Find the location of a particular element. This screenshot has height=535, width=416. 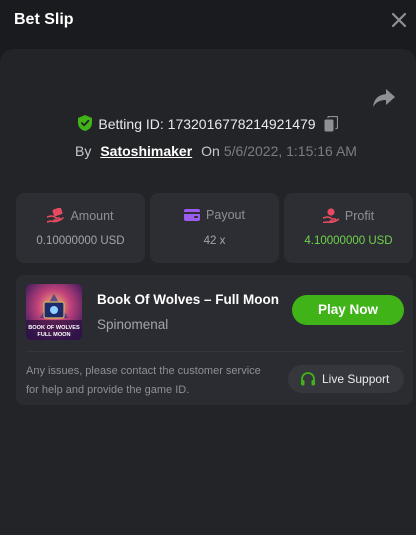

payout-label: Payout is located at coordinates (225, 215).